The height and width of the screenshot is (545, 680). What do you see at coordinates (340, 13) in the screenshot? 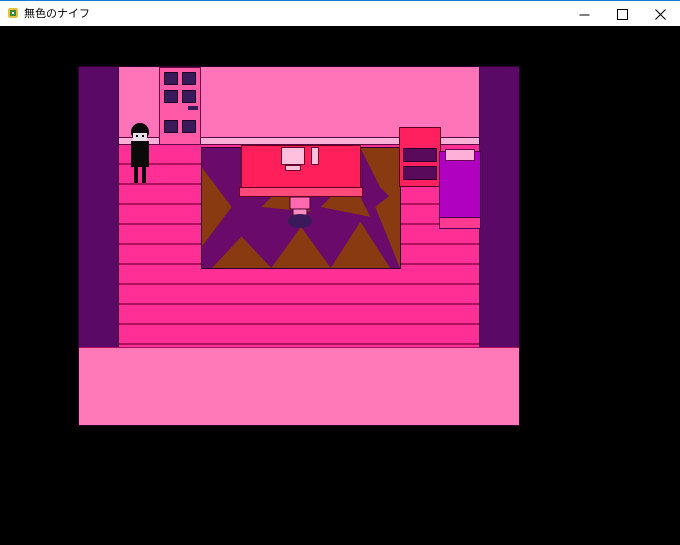
I see `title-bar: 無色のナイフ` at bounding box center [340, 13].